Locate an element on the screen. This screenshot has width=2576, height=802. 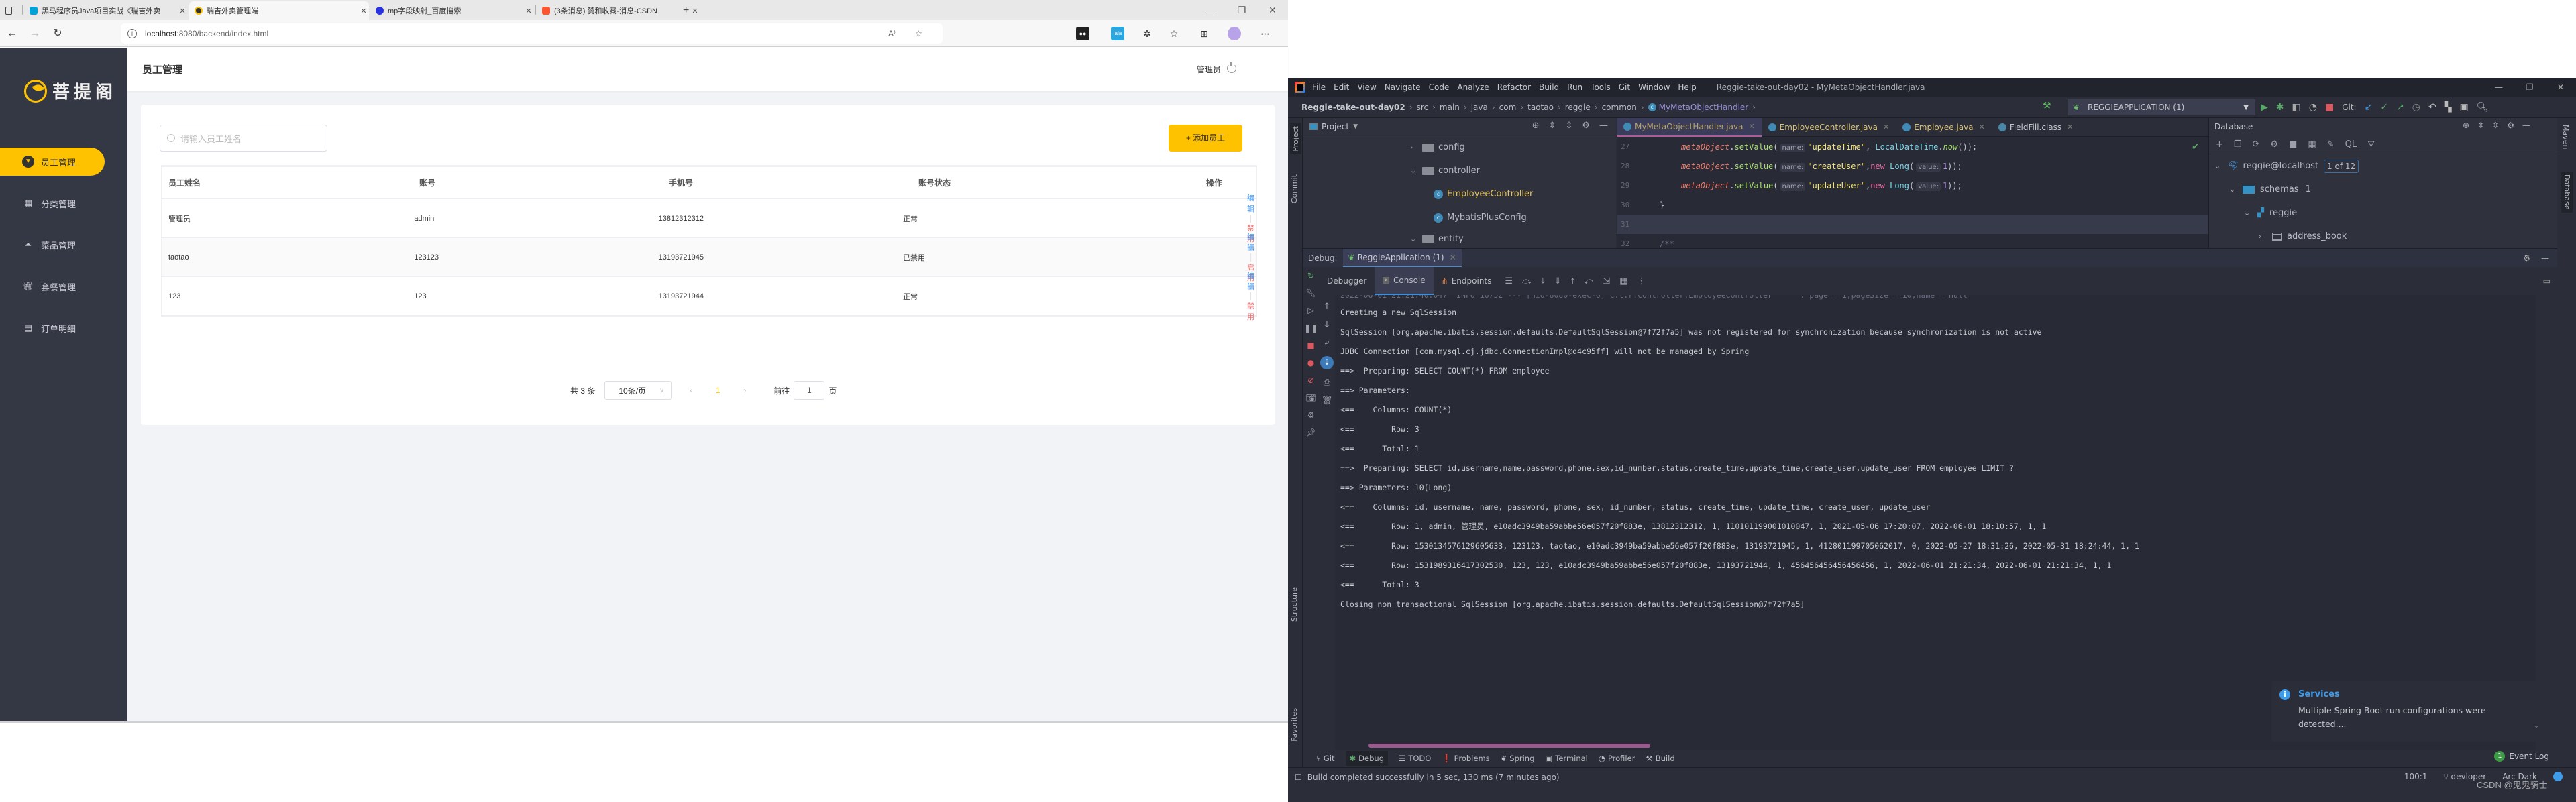
step-into-icon: ⤓ is located at coordinates (1543, 281).